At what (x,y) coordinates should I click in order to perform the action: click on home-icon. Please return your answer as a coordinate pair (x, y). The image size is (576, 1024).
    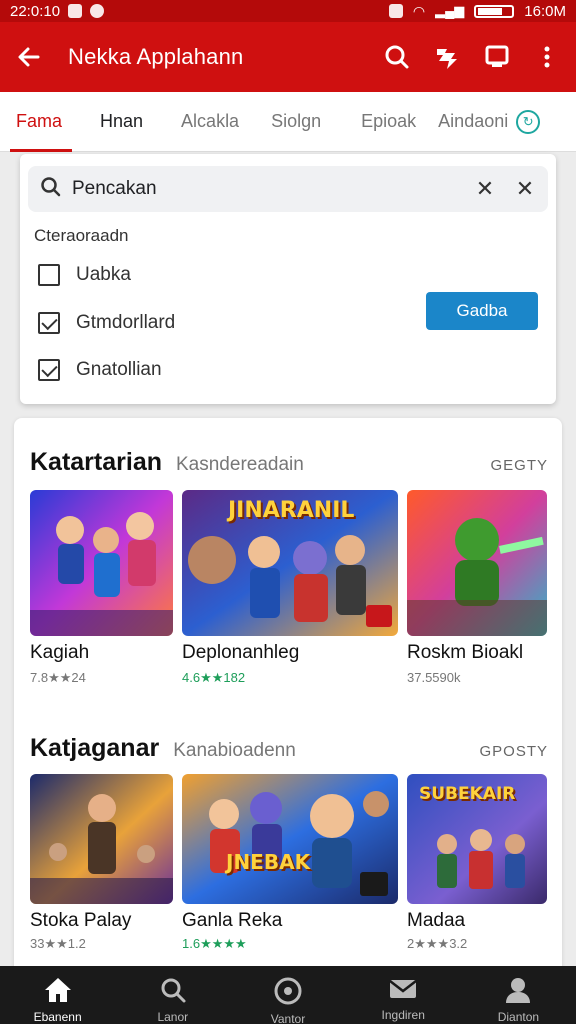
    Looking at the image, I should click on (58, 991).